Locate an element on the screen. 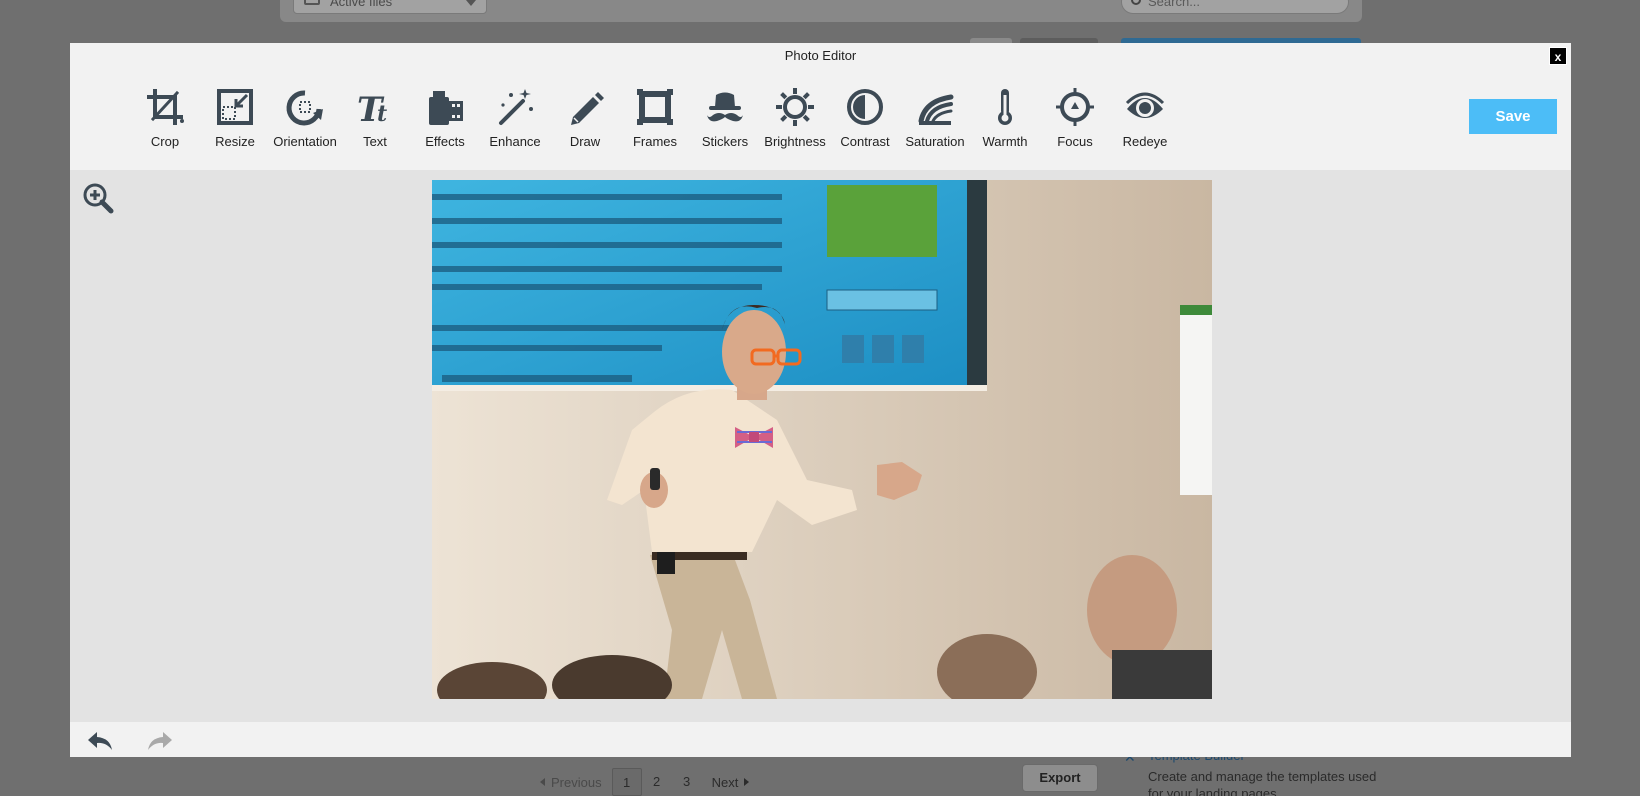  tool-resize: Resize is located at coordinates (235, 117).